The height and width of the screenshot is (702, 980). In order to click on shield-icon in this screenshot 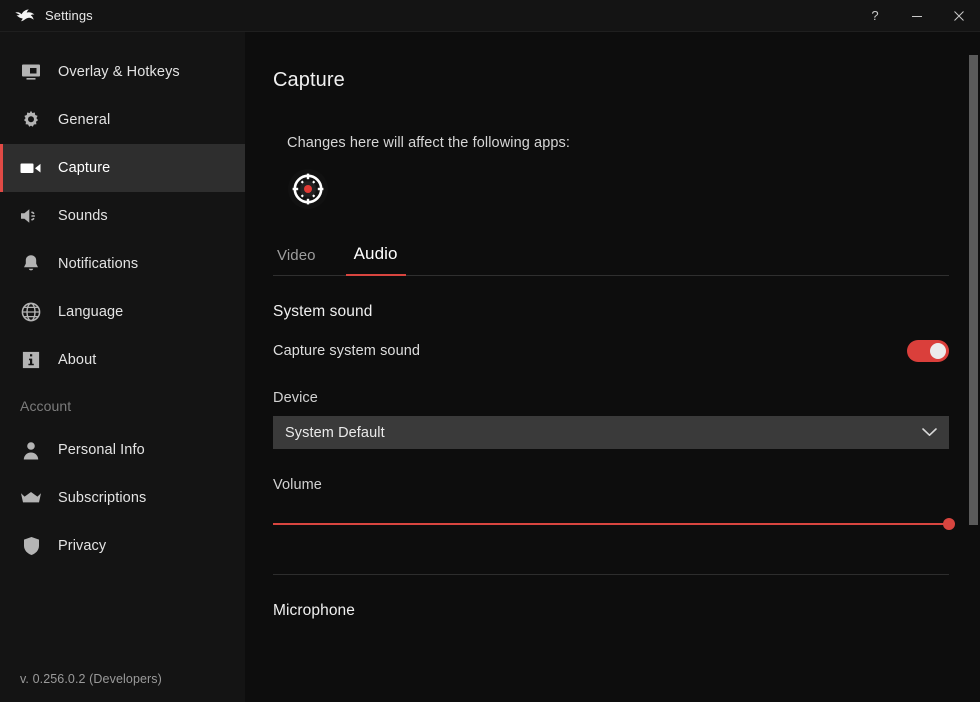, I will do `click(31, 546)`.